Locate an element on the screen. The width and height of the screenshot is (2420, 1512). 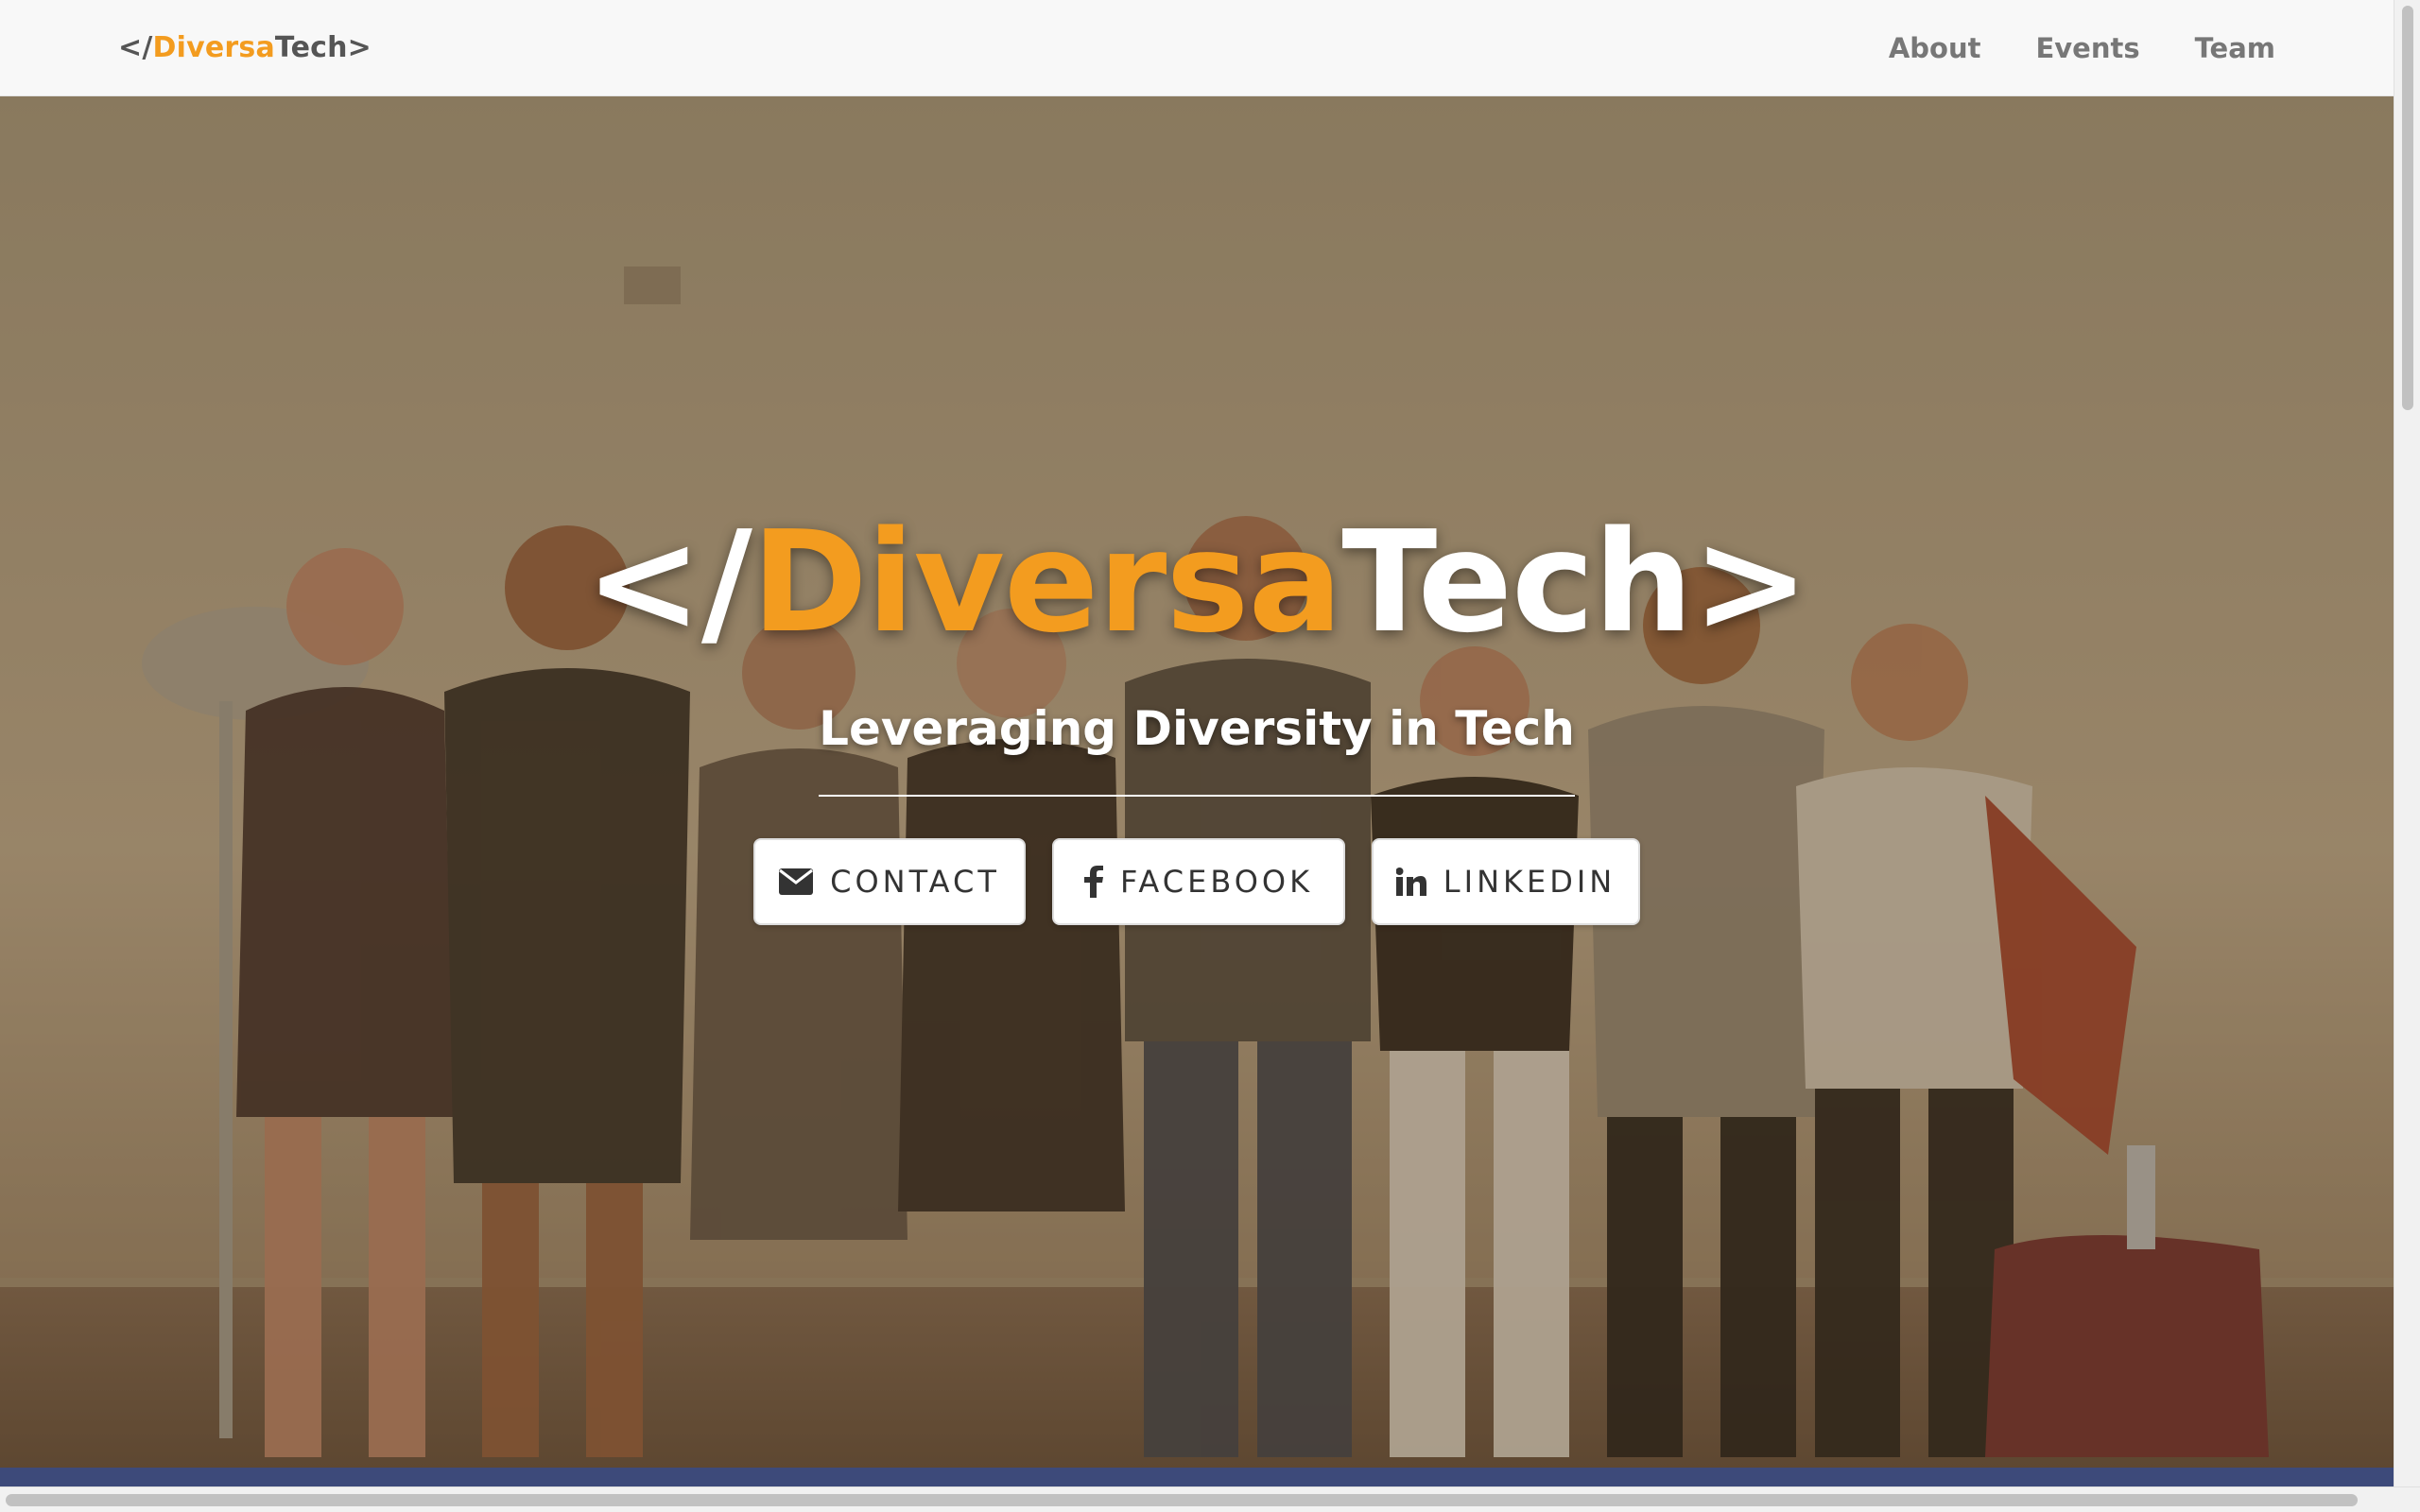
hero-title-prefix: </ is located at coordinates (668, 582).